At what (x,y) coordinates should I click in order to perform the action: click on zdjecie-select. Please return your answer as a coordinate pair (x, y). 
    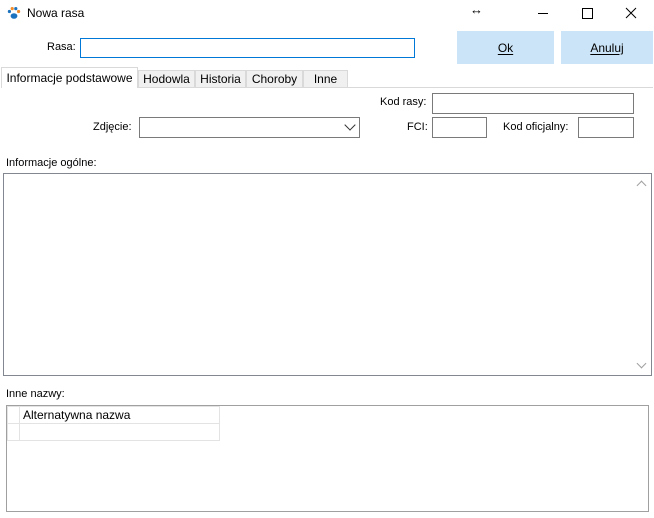
    Looking at the image, I should click on (249, 127).